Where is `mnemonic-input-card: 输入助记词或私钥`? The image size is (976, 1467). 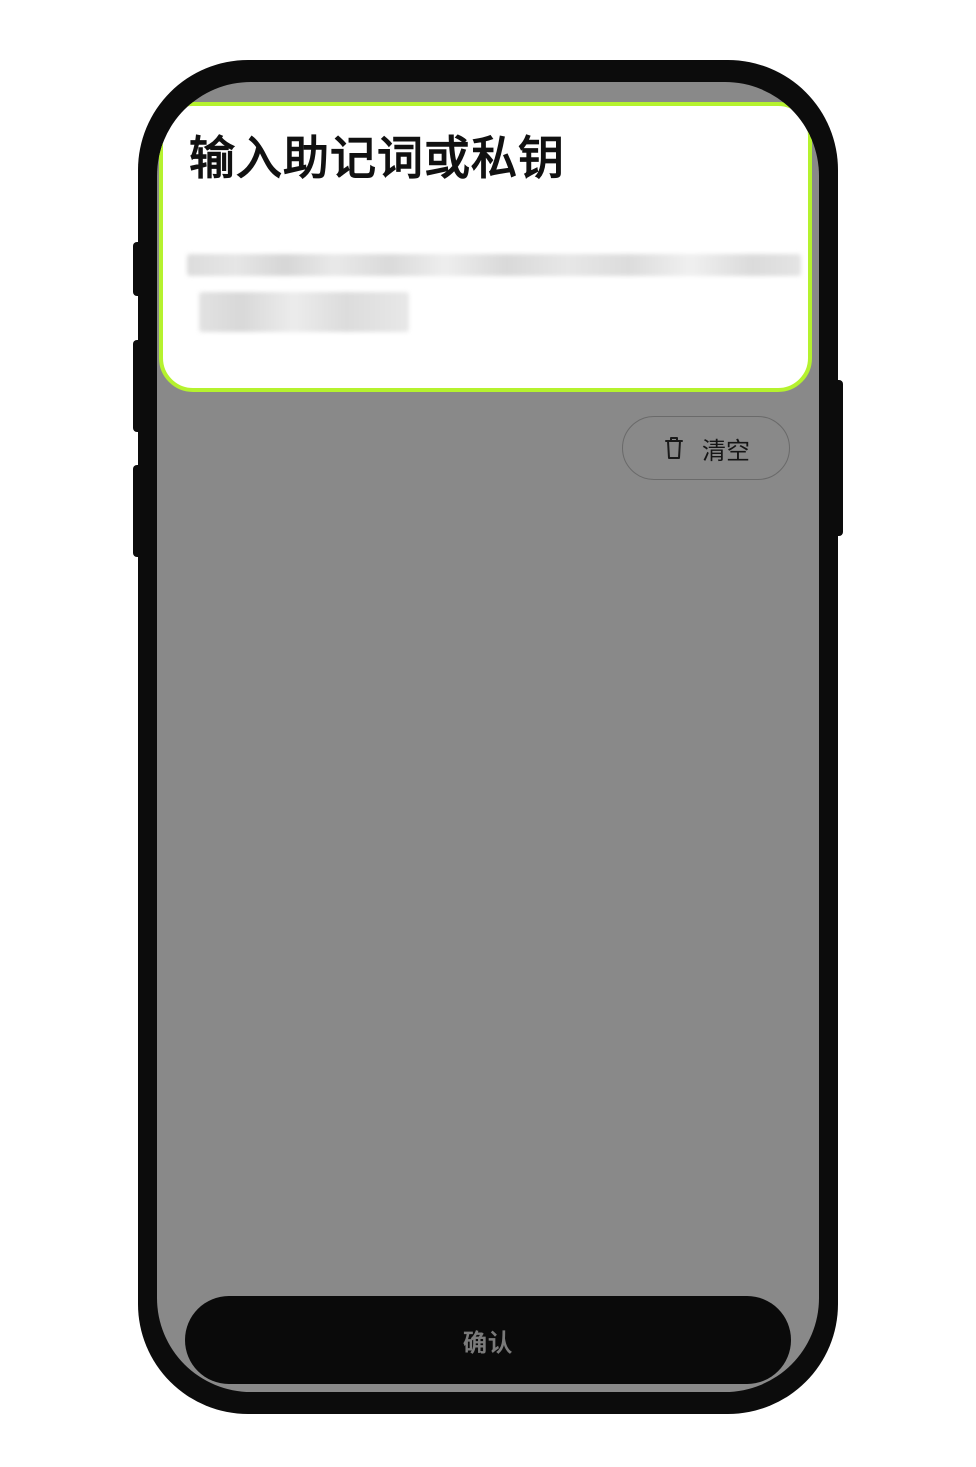
mnemonic-input-card: 输入助记词或私钥 is located at coordinates (485, 247).